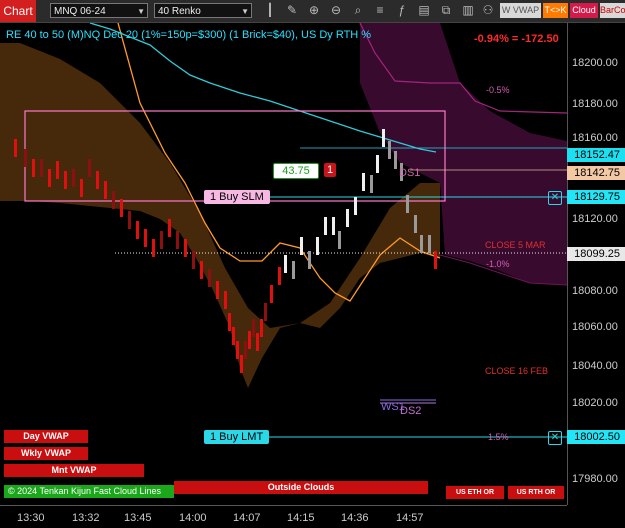 The width and height of the screenshot is (625, 528). What do you see at coordinates (424, 10) in the screenshot?
I see `templates-icon: ▤` at bounding box center [424, 10].